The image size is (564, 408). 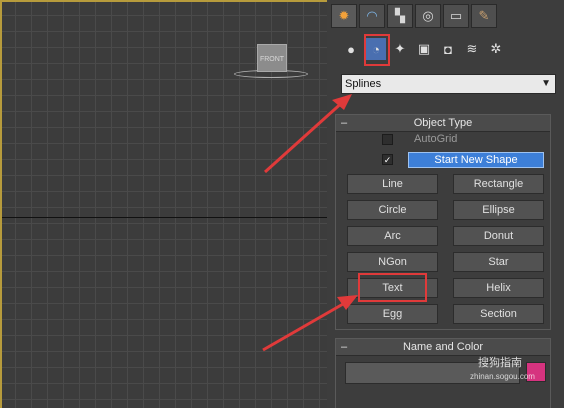 What do you see at coordinates (498, 236) in the screenshot?
I see `donut-button: Donut` at bounding box center [498, 236].